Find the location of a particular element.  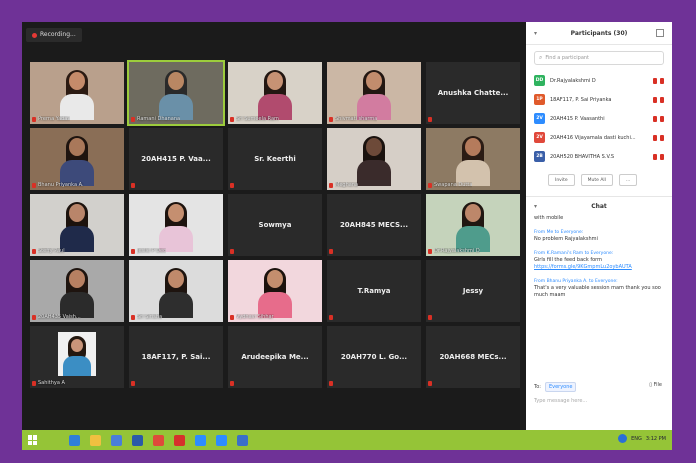

help-icon is located at coordinates (623, 438).